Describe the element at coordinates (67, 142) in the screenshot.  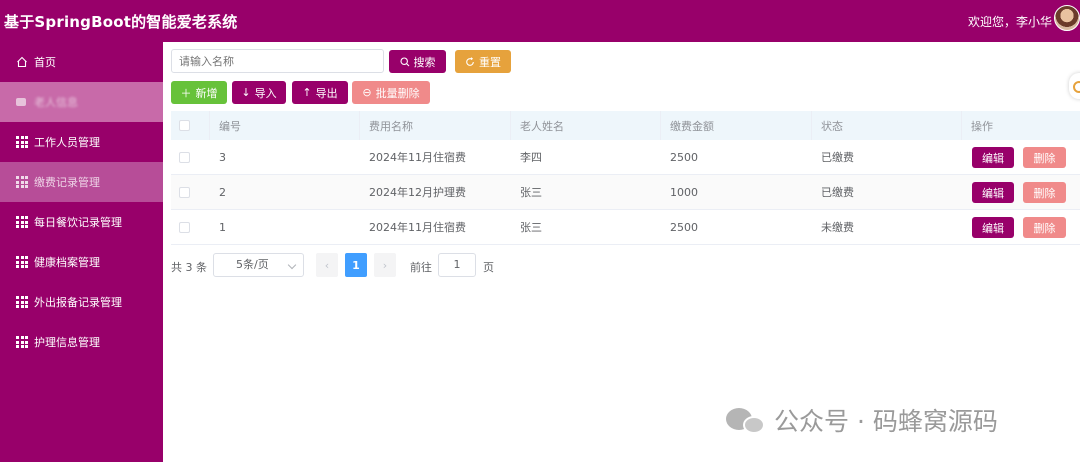
I see `sidebar-item-label: 工作人员管理` at that location.